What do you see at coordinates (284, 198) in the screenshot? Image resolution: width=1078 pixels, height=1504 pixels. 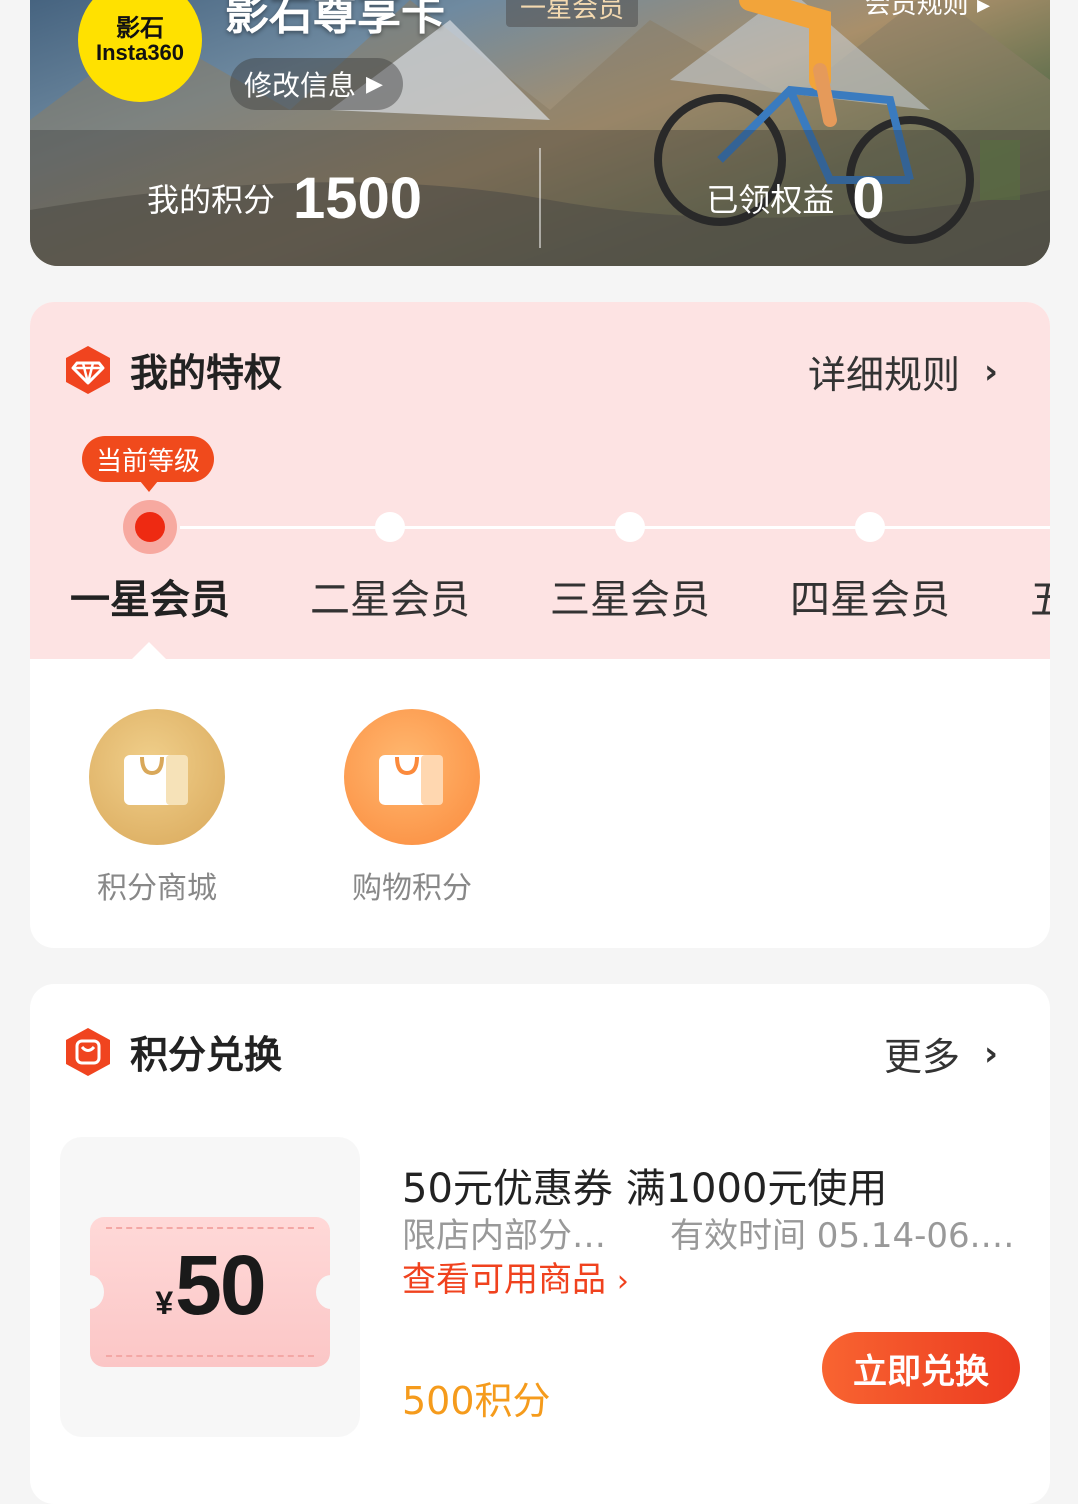 I see `my-points-stat: 我的积分 1500` at bounding box center [284, 198].